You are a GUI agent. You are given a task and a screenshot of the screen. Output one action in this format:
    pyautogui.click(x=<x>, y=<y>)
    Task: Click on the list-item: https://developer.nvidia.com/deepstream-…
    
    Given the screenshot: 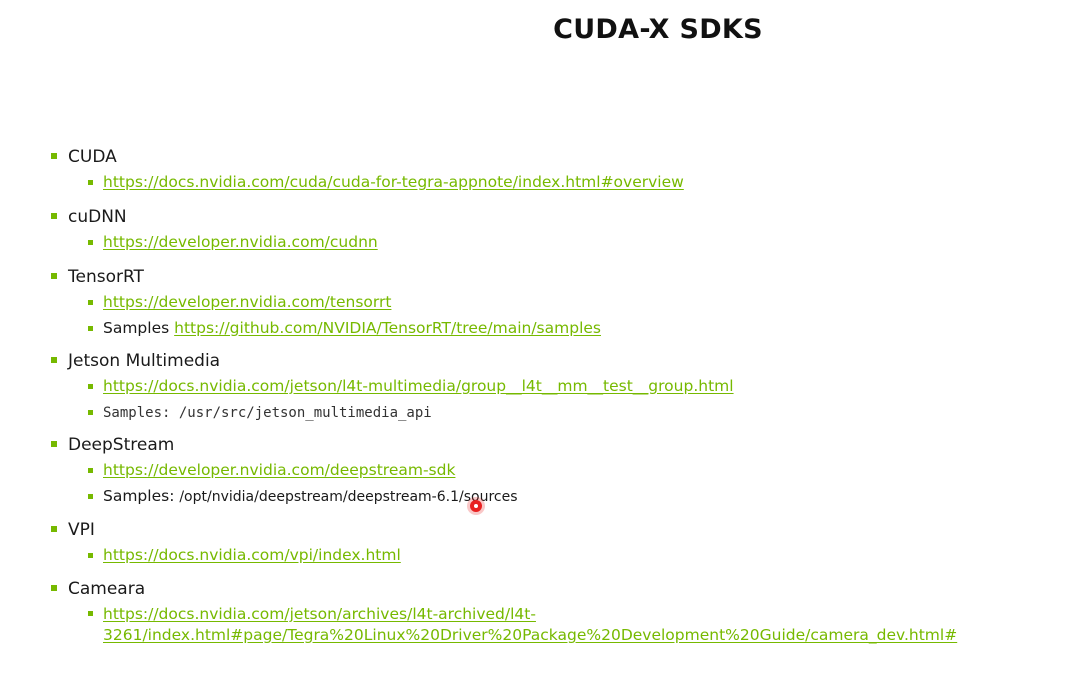 What is the action you would take?
    pyautogui.click(x=550, y=470)
    